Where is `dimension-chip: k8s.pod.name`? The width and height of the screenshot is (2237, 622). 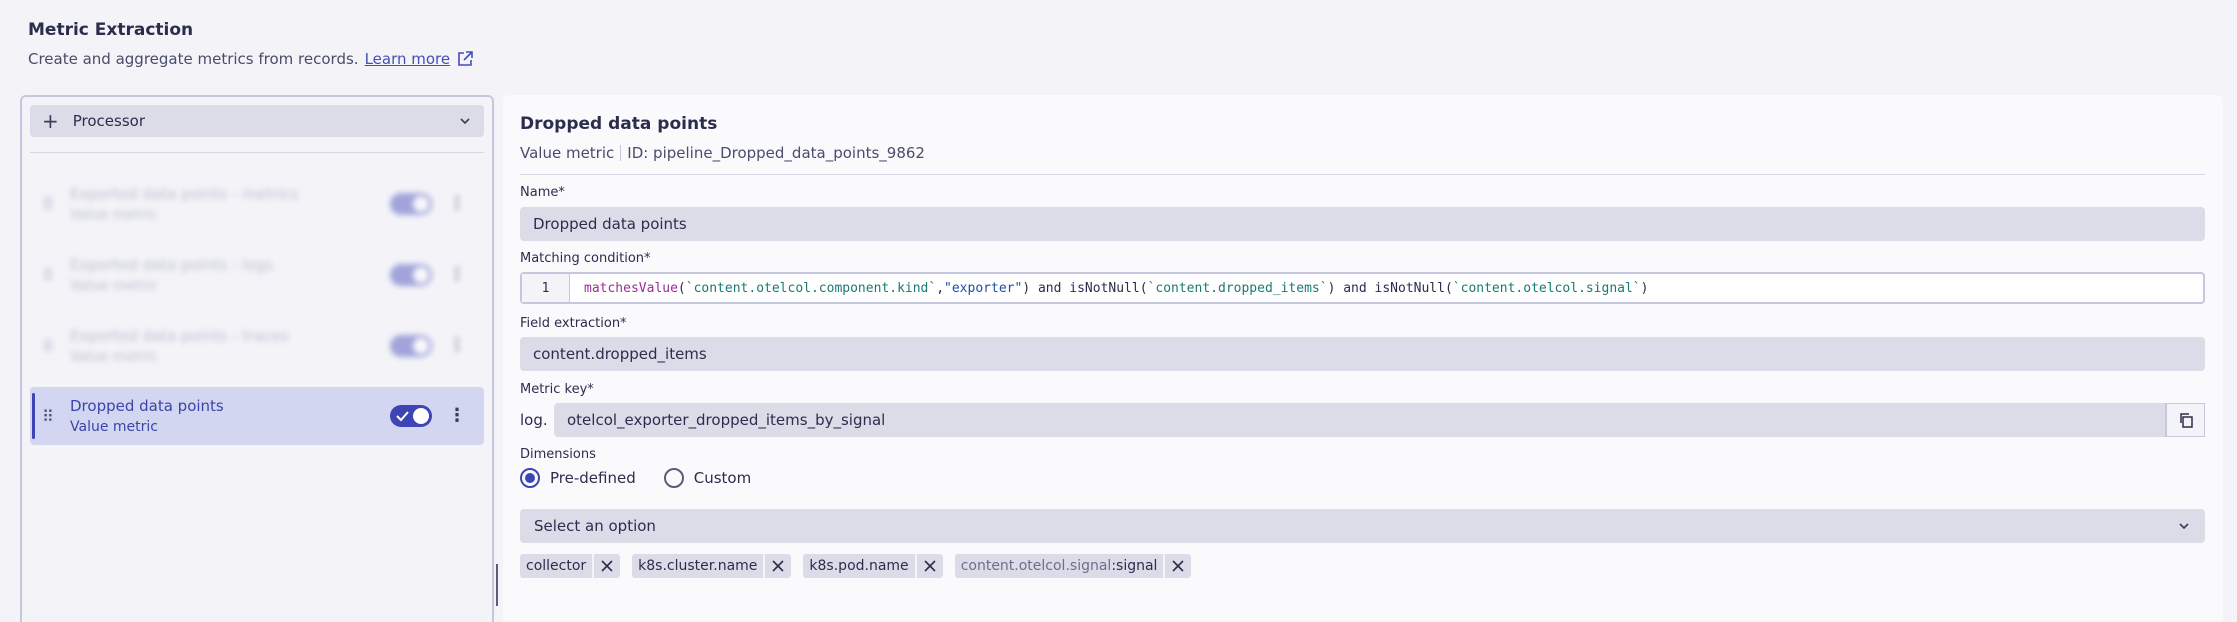 dimension-chip: k8s.pod.name is located at coordinates (873, 566).